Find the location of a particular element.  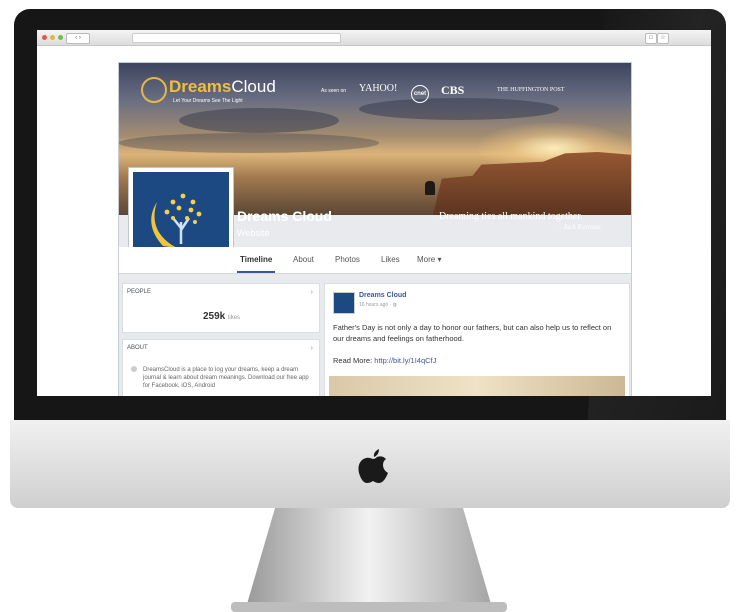

address-bar is located at coordinates (236, 38).